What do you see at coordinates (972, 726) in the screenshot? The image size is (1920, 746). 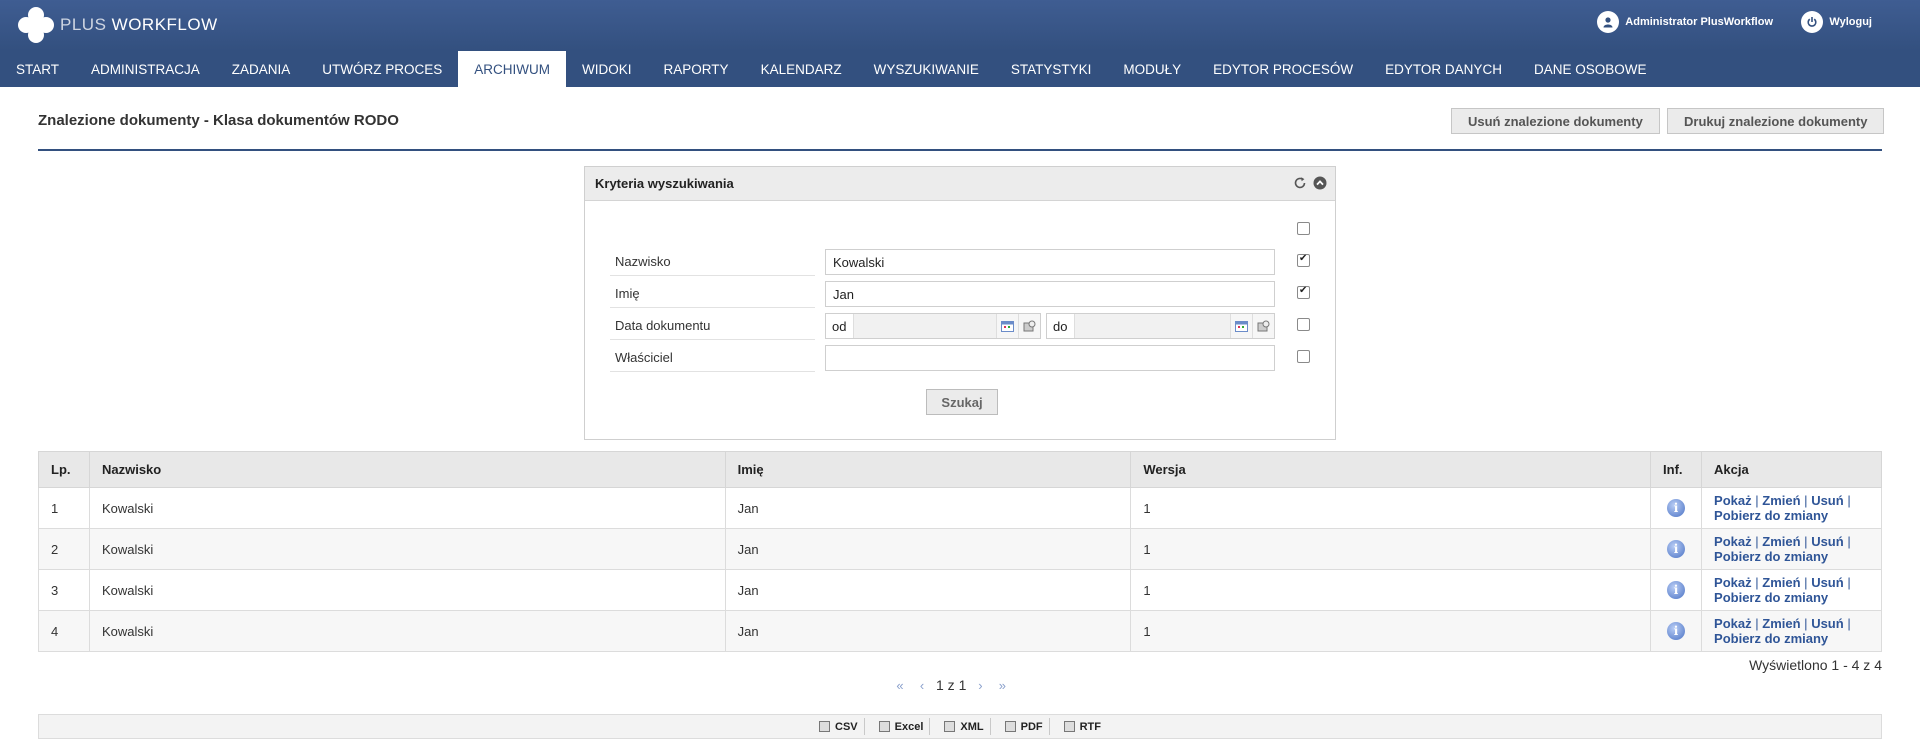 I see `export-xml-label: XML` at bounding box center [972, 726].